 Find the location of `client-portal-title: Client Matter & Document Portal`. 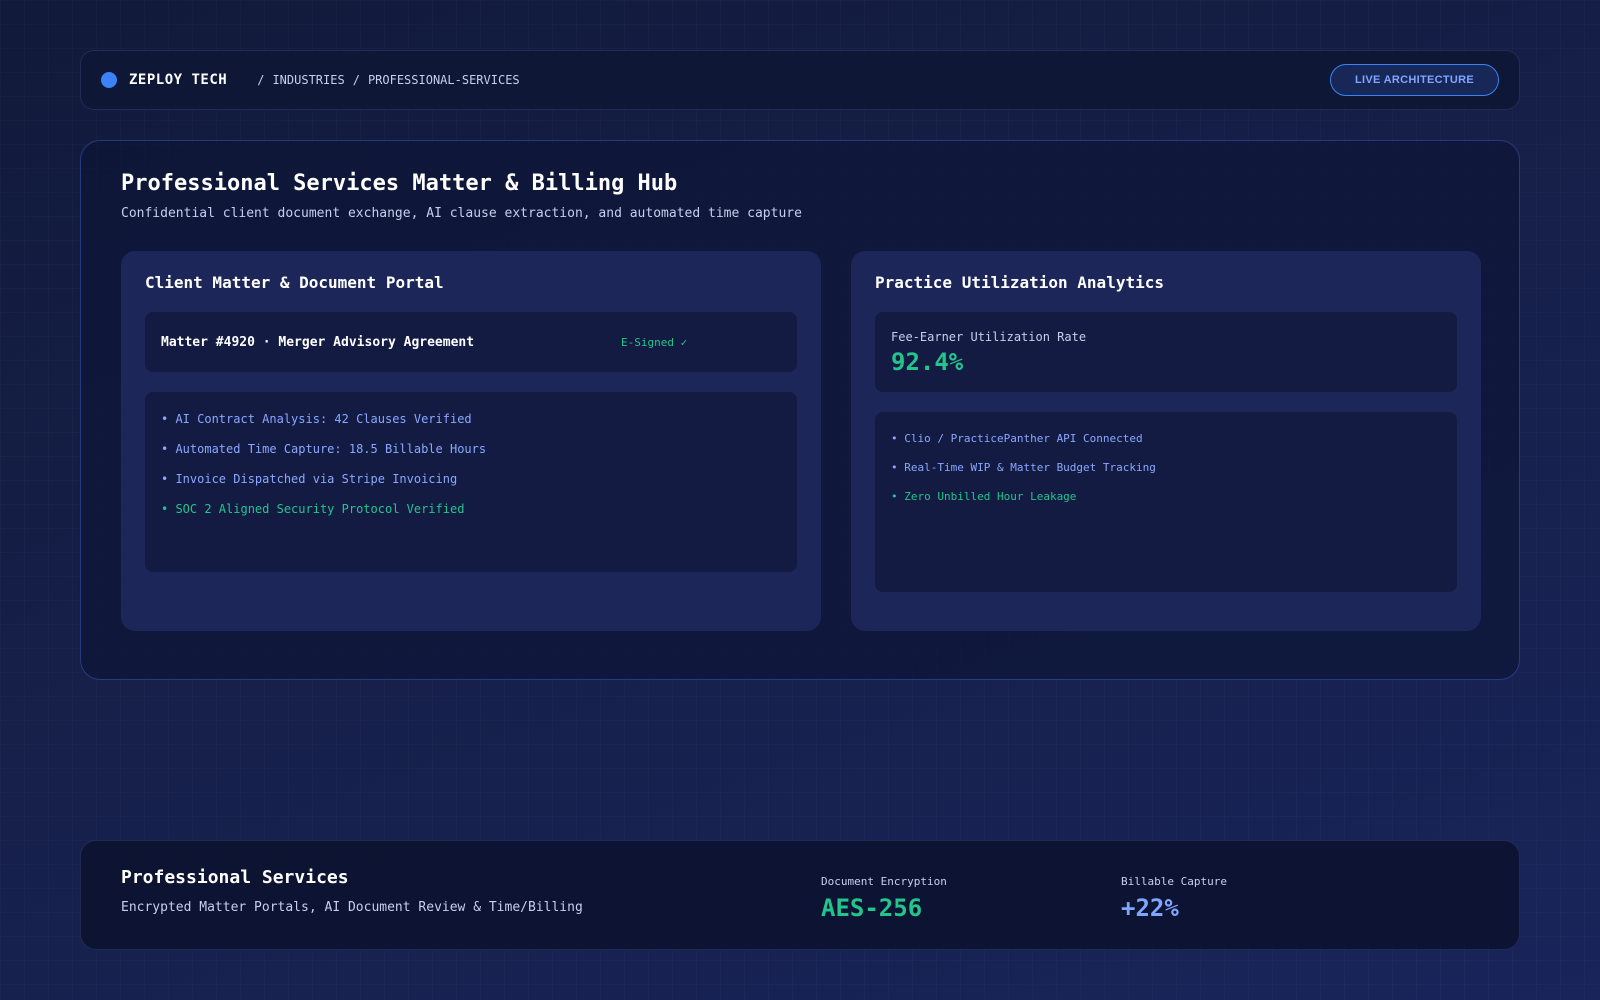

client-portal-title: Client Matter & Document Portal is located at coordinates (294, 282).